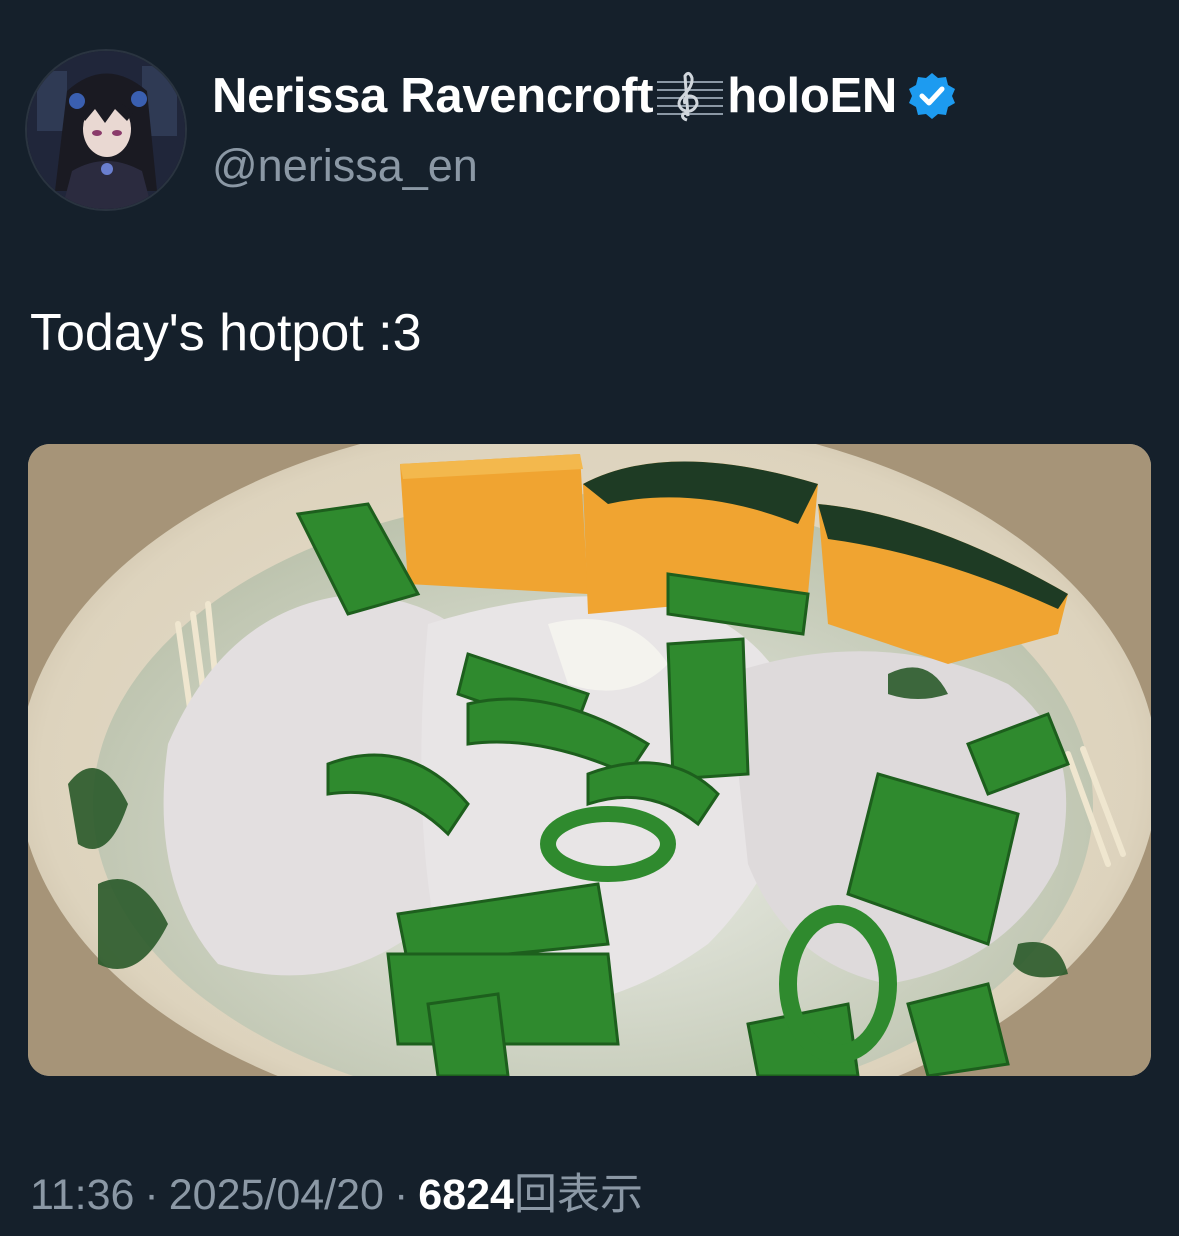 The image size is (1179, 1236). Describe the element at coordinates (226, 333) in the screenshot. I see `tweet-text: Today's hotpot :3` at that location.